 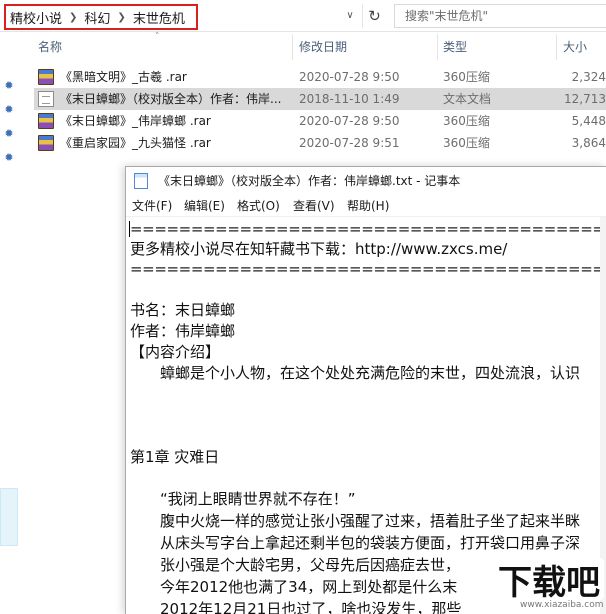 What do you see at coordinates (294, 587) in the screenshot?
I see `text-line: 今年2012他也满了34，网上到处都是什么末` at bounding box center [294, 587].